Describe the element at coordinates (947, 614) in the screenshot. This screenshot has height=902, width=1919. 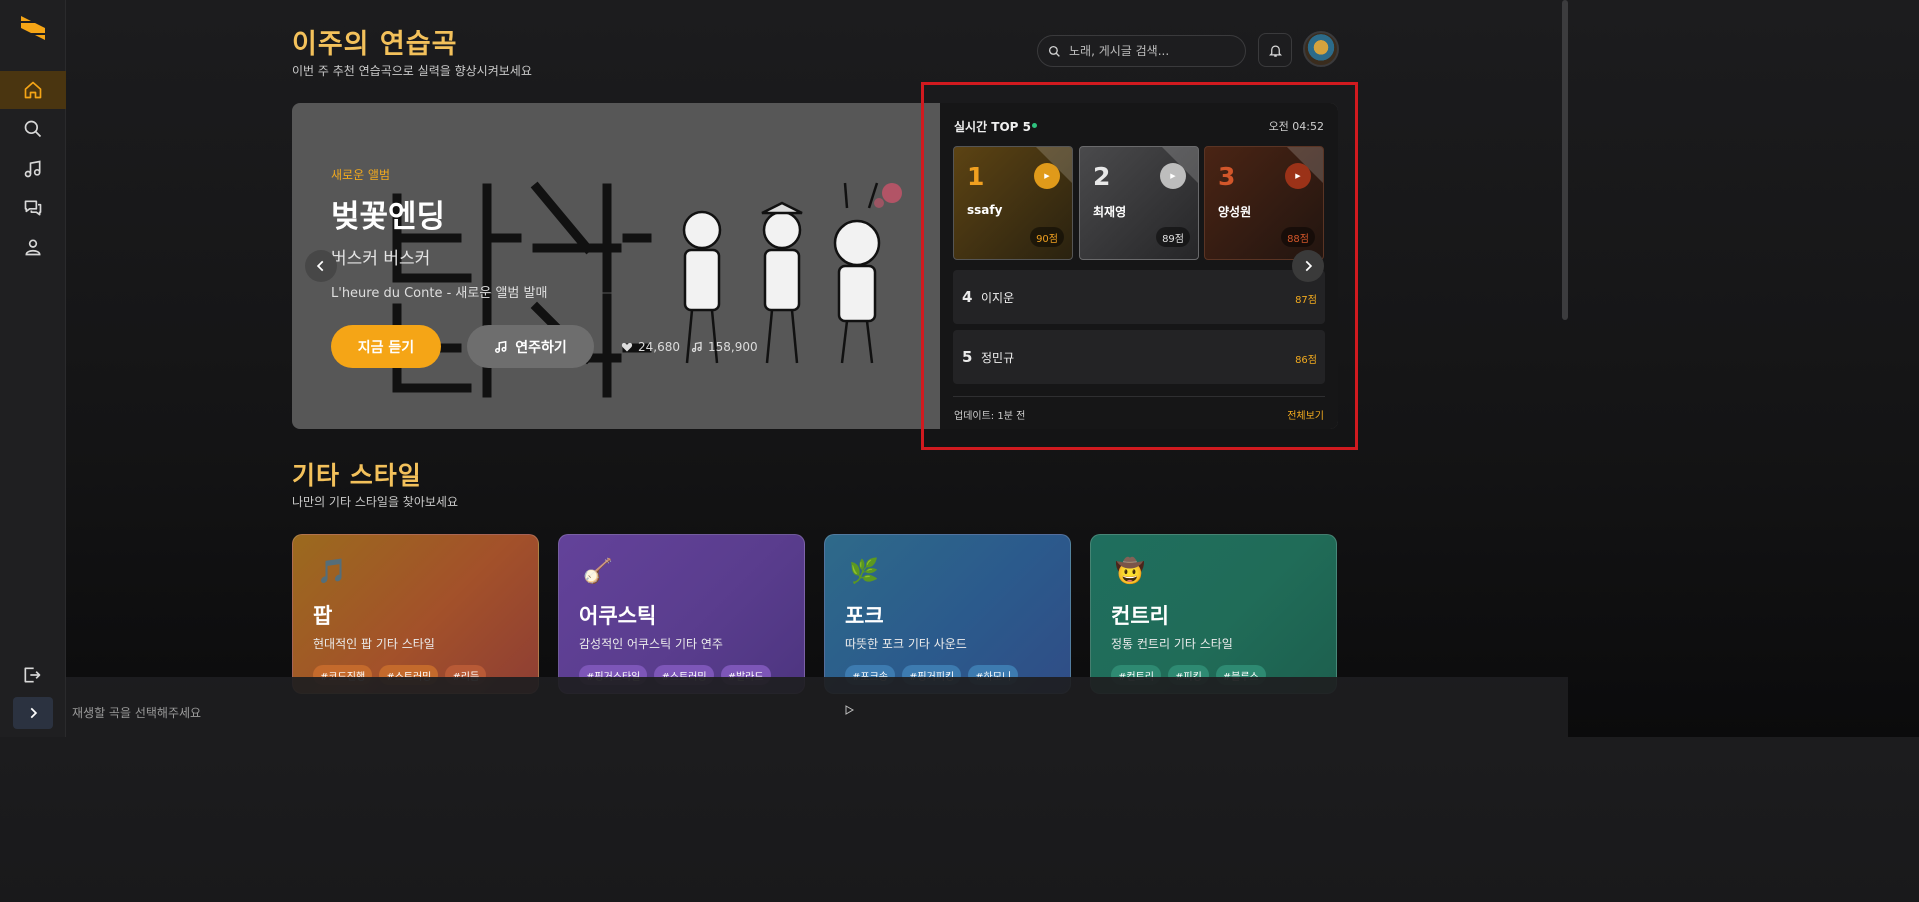
I see `style-card-folk: 🌿 포크 따뜻한 포크 기타 사운드 #포크송 #핑거피킹 #하모니` at that location.